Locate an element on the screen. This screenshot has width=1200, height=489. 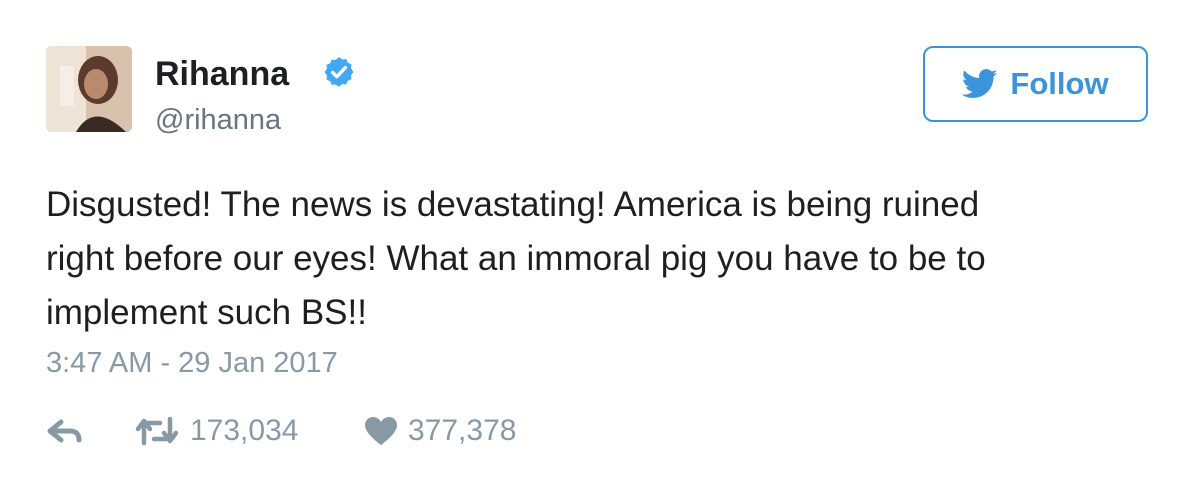
retweet-count: 173,034 is located at coordinates (244, 430).